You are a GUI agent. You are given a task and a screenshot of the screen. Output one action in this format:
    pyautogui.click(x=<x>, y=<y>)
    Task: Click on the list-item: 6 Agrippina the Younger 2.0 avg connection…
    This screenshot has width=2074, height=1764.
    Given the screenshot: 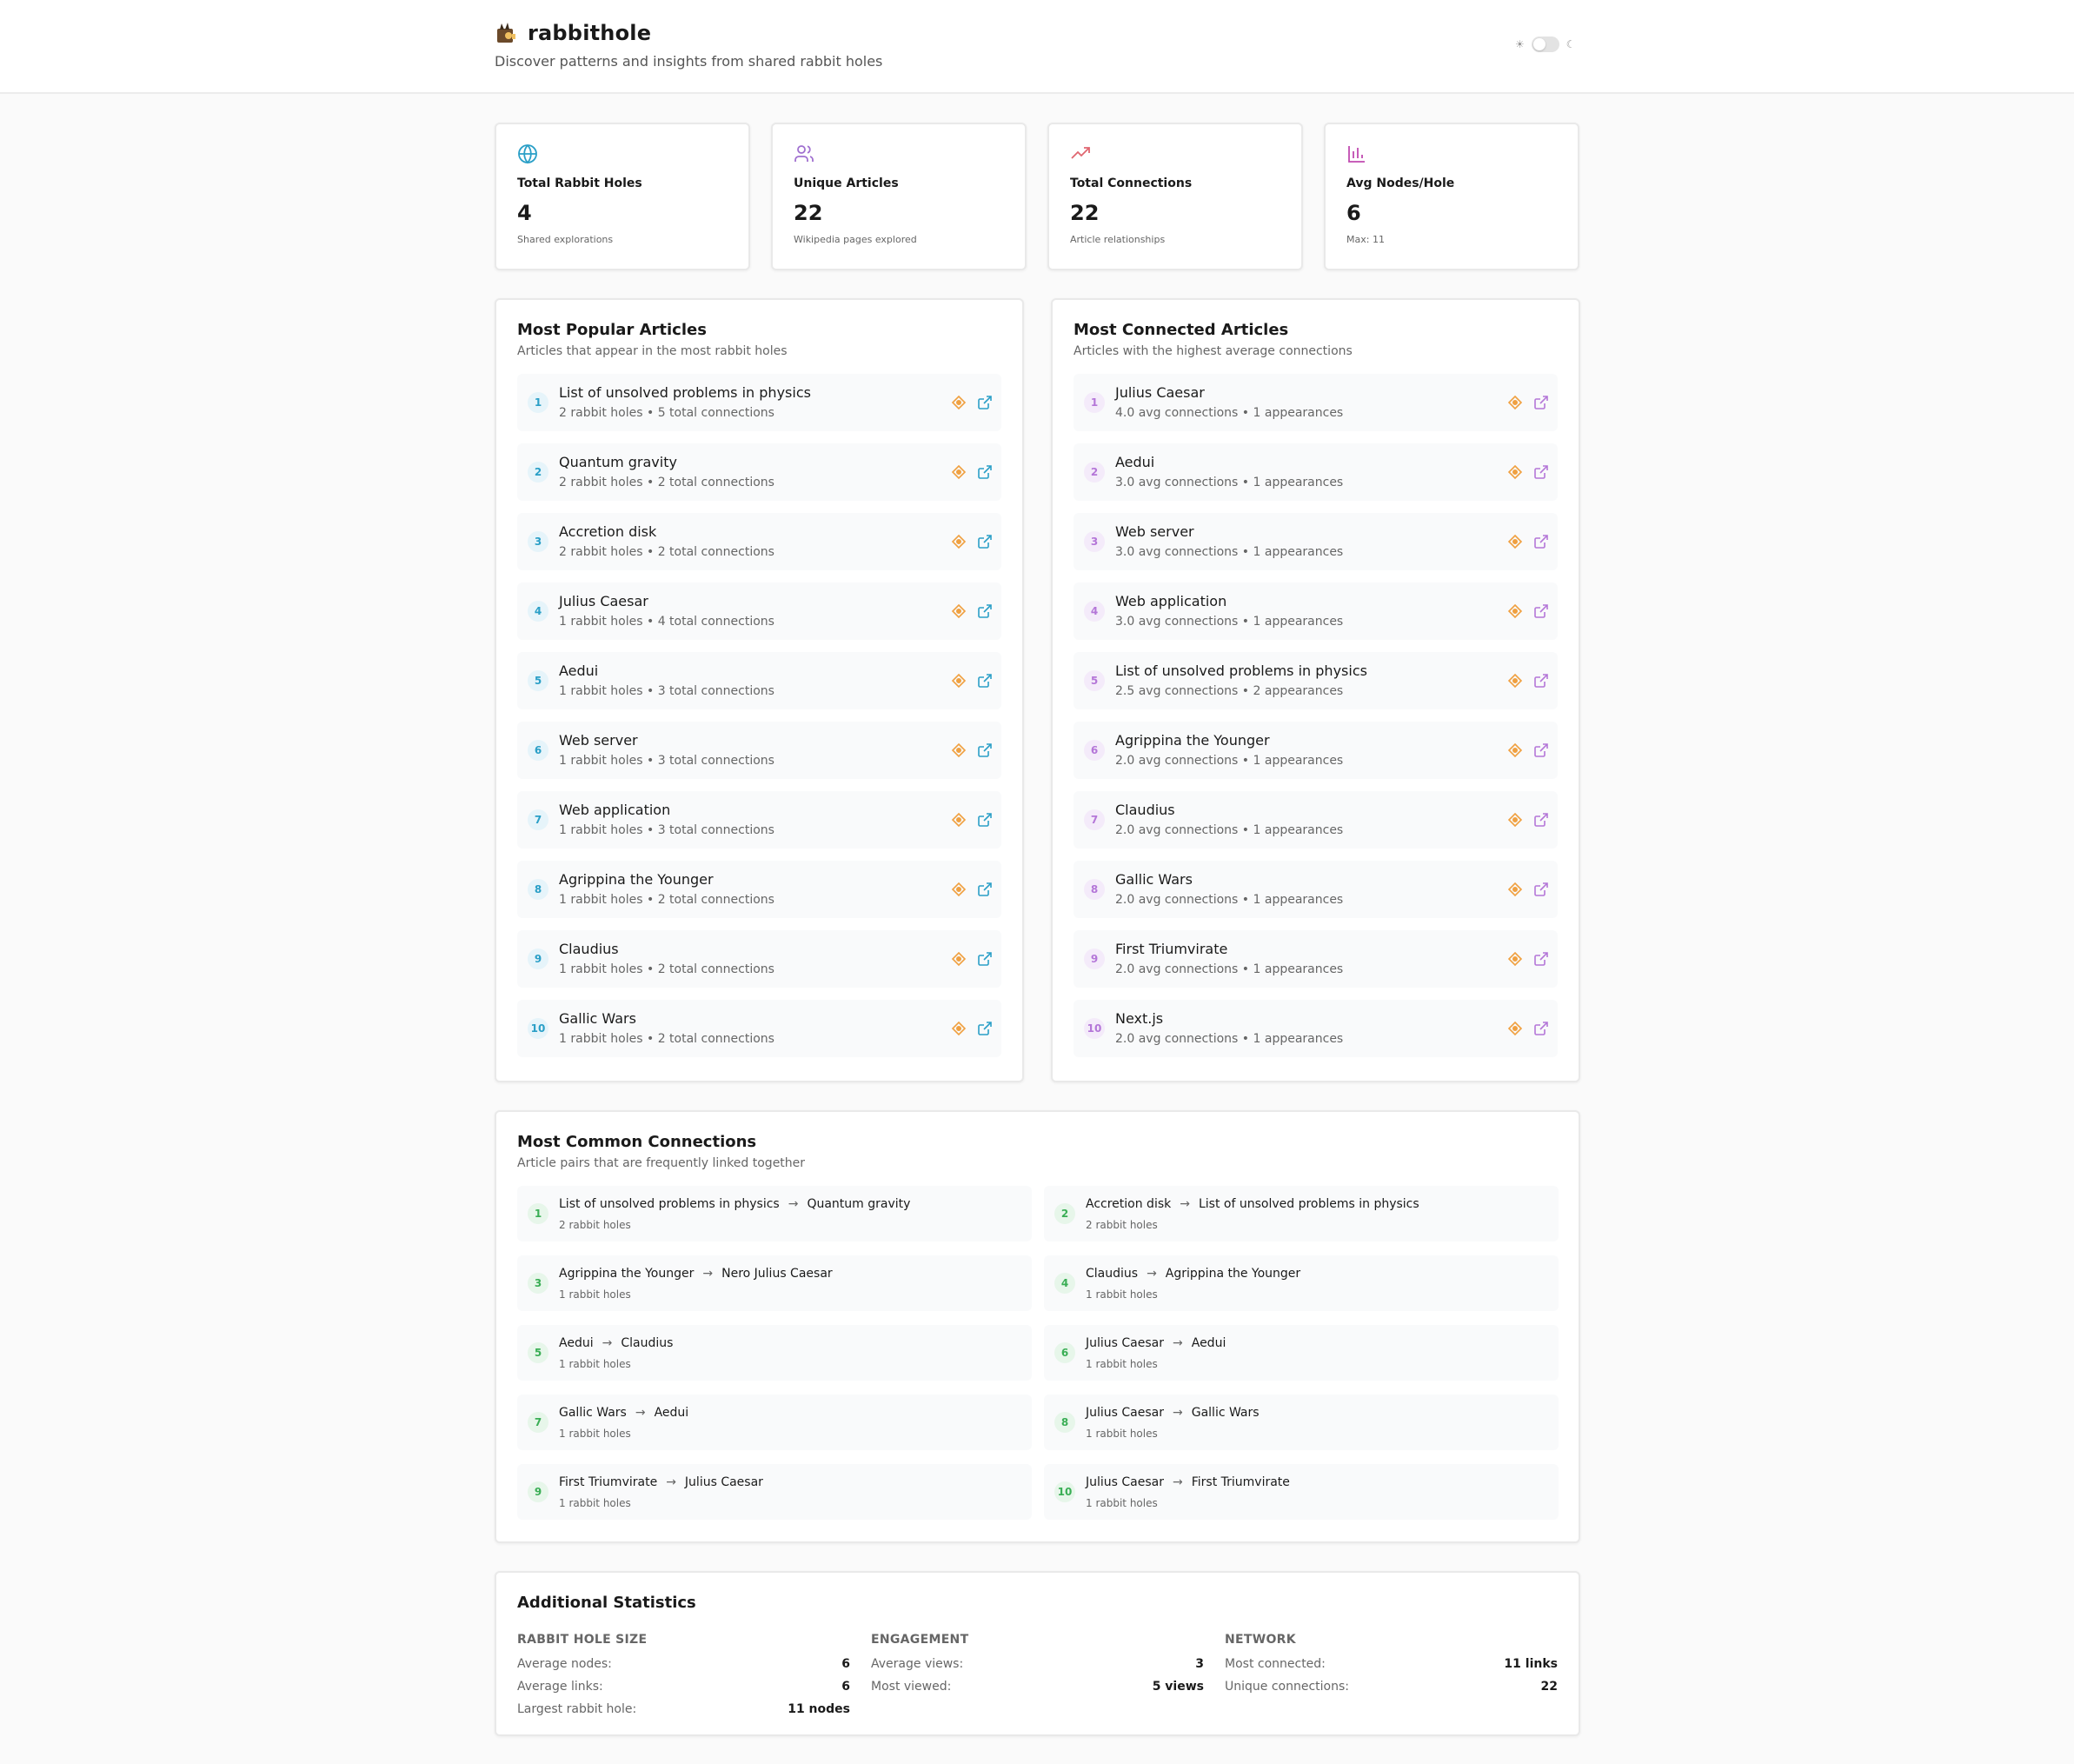 What is the action you would take?
    pyautogui.click(x=1316, y=750)
    